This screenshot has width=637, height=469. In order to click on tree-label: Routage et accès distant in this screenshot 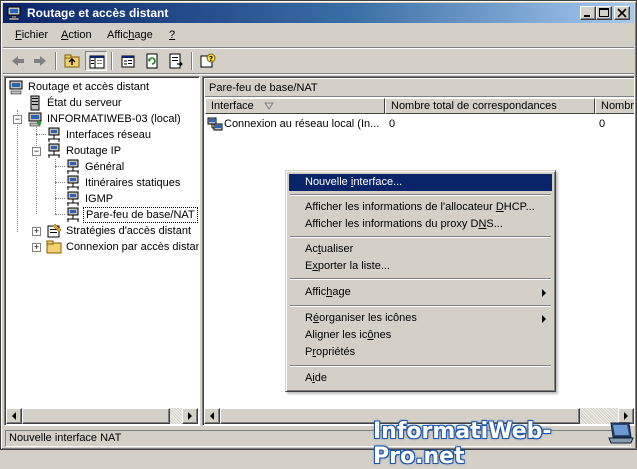, I will do `click(89, 87)`.